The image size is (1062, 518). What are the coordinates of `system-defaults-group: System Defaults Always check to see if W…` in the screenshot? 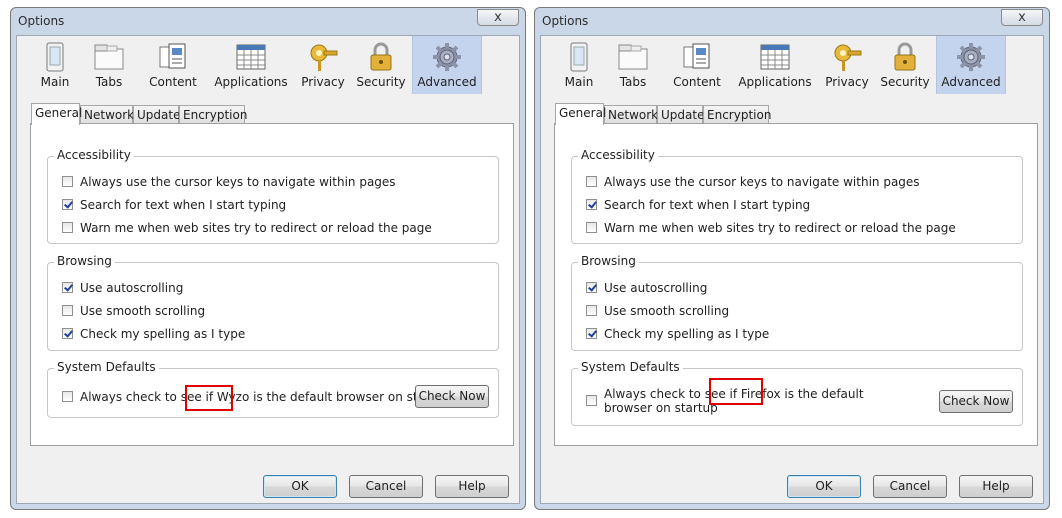 It's located at (273, 389).